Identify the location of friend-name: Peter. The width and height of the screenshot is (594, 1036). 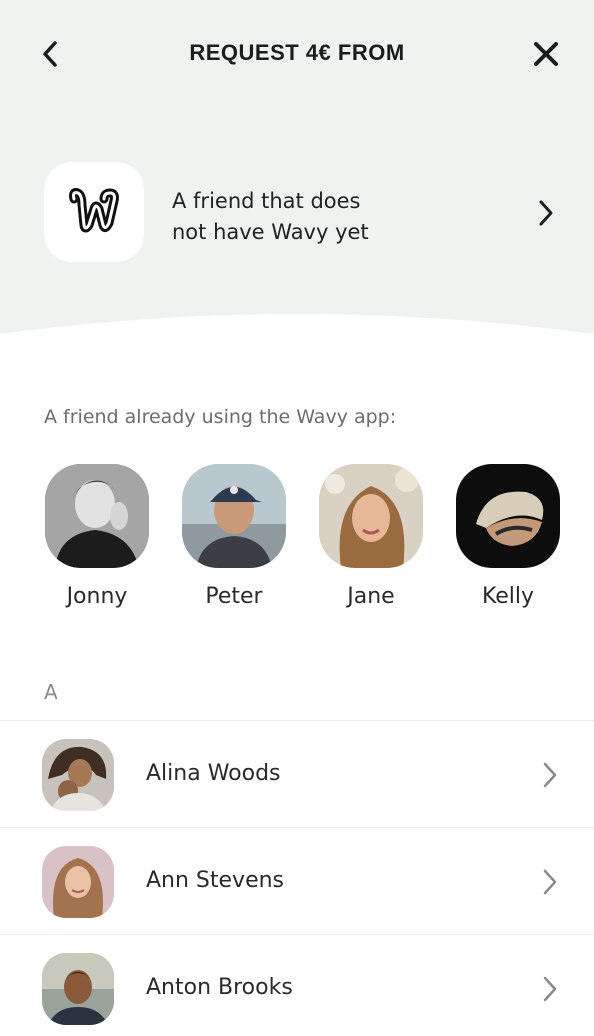
(234, 596).